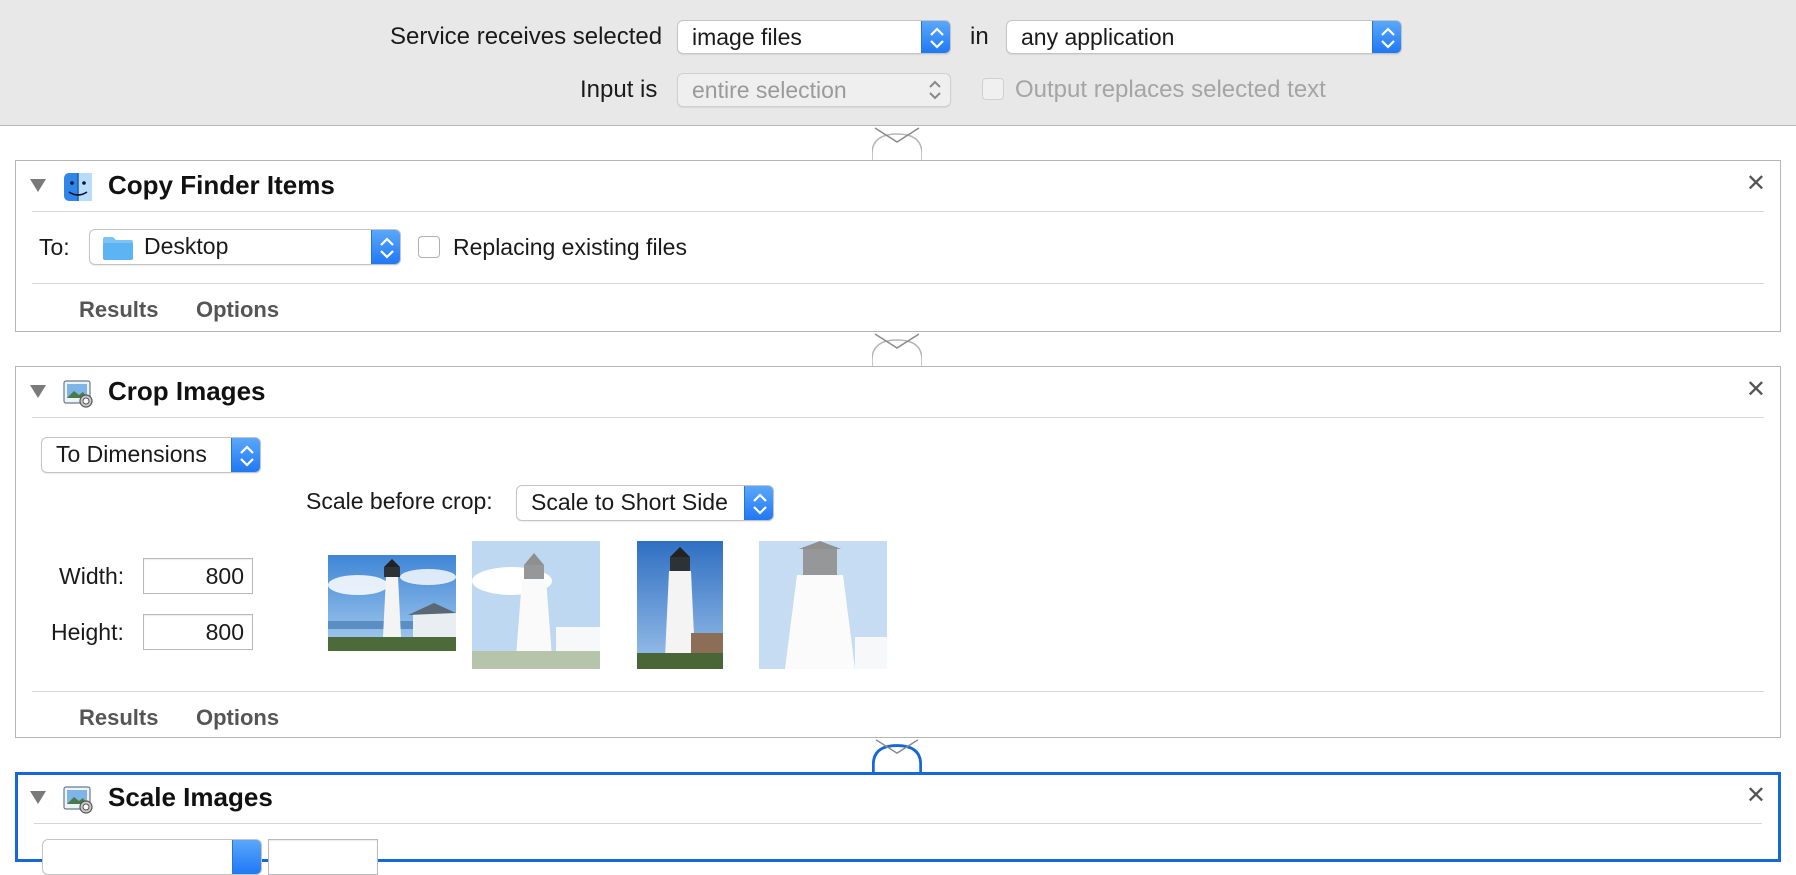 The width and height of the screenshot is (1796, 875). I want to click on width-field: 800, so click(198, 576).